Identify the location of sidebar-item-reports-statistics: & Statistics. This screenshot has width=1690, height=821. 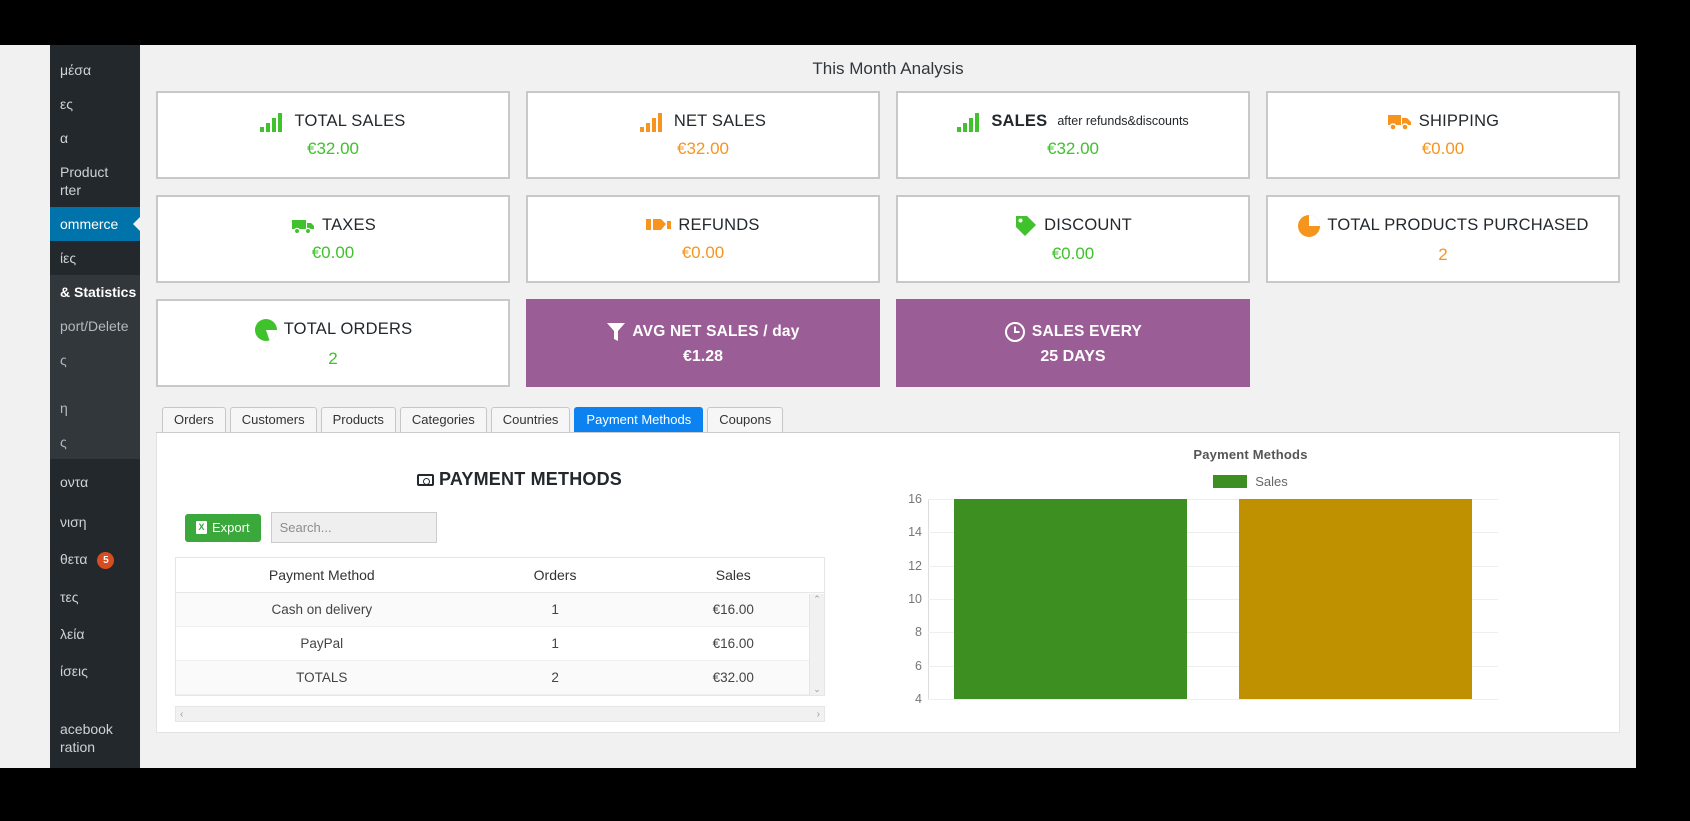
(95, 292).